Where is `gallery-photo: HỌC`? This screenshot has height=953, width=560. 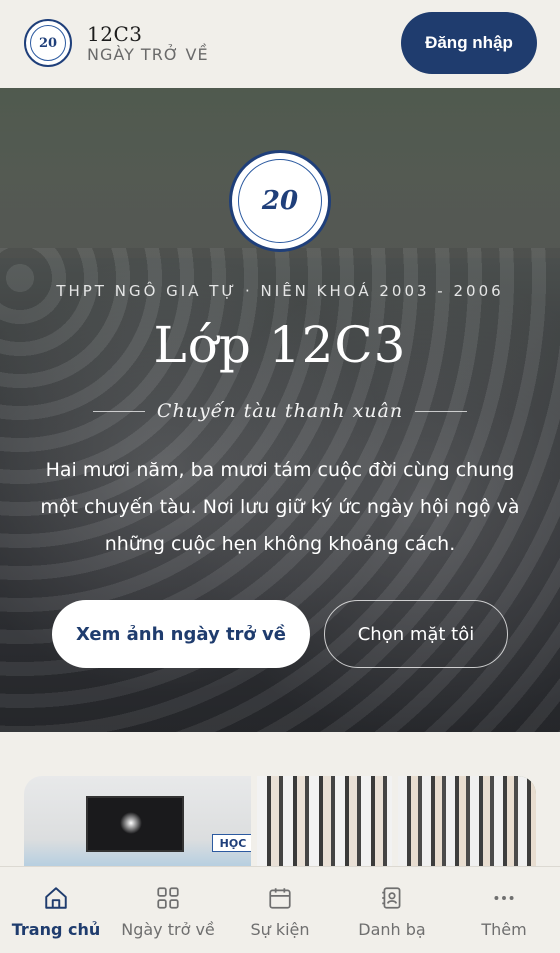 gallery-photo: HỌC is located at coordinates (138, 821).